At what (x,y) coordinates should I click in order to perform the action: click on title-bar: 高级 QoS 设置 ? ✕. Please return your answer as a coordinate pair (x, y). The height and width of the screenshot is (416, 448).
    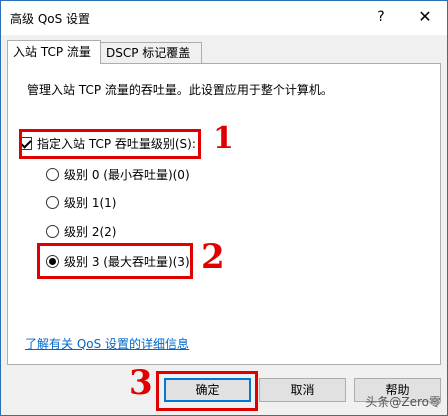
    Looking at the image, I should click on (224, 18).